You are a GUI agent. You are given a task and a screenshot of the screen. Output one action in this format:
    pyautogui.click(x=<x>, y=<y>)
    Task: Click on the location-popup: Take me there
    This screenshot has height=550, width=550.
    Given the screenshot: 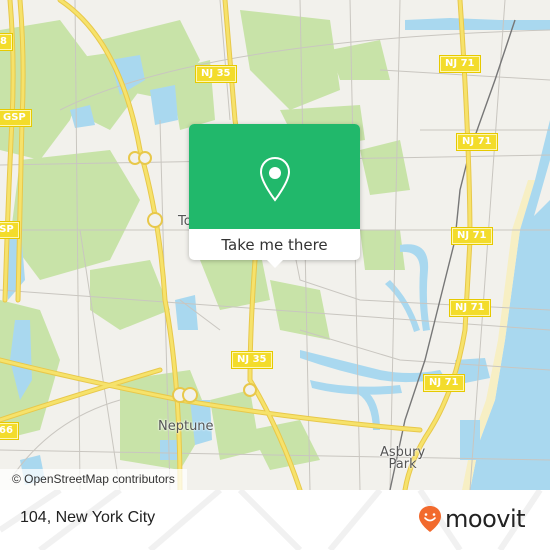 What is the action you would take?
    pyautogui.click(x=274, y=196)
    